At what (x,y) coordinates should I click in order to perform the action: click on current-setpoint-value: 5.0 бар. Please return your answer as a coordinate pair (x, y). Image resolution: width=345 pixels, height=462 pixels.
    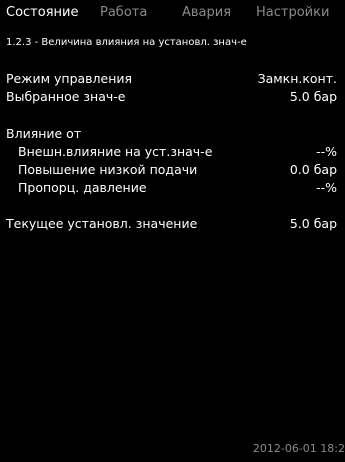
    Looking at the image, I should click on (313, 223).